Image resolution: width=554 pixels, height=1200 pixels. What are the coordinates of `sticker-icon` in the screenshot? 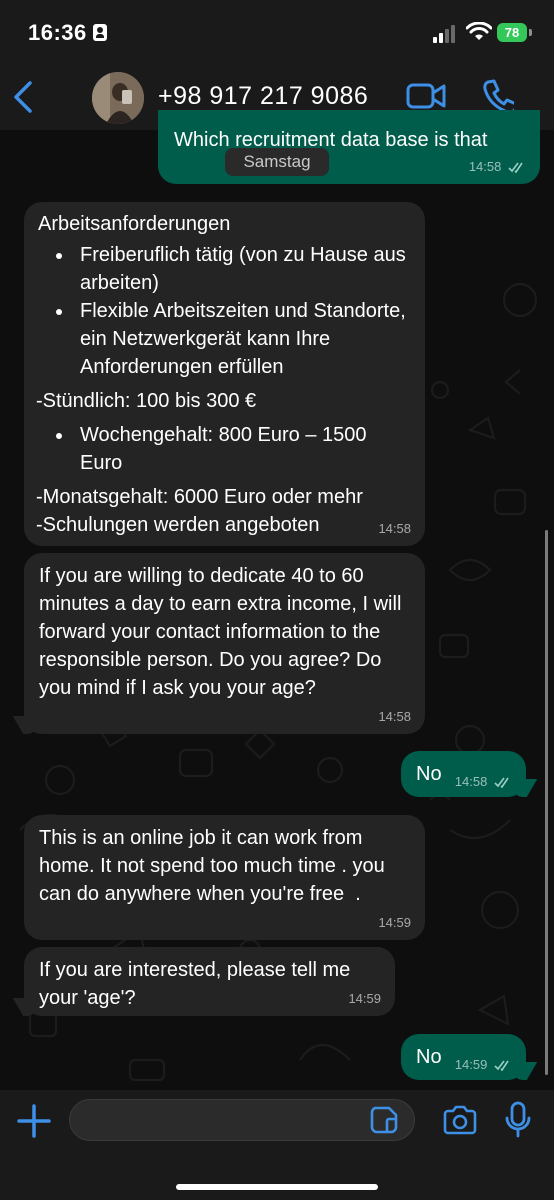 It's located at (384, 1120).